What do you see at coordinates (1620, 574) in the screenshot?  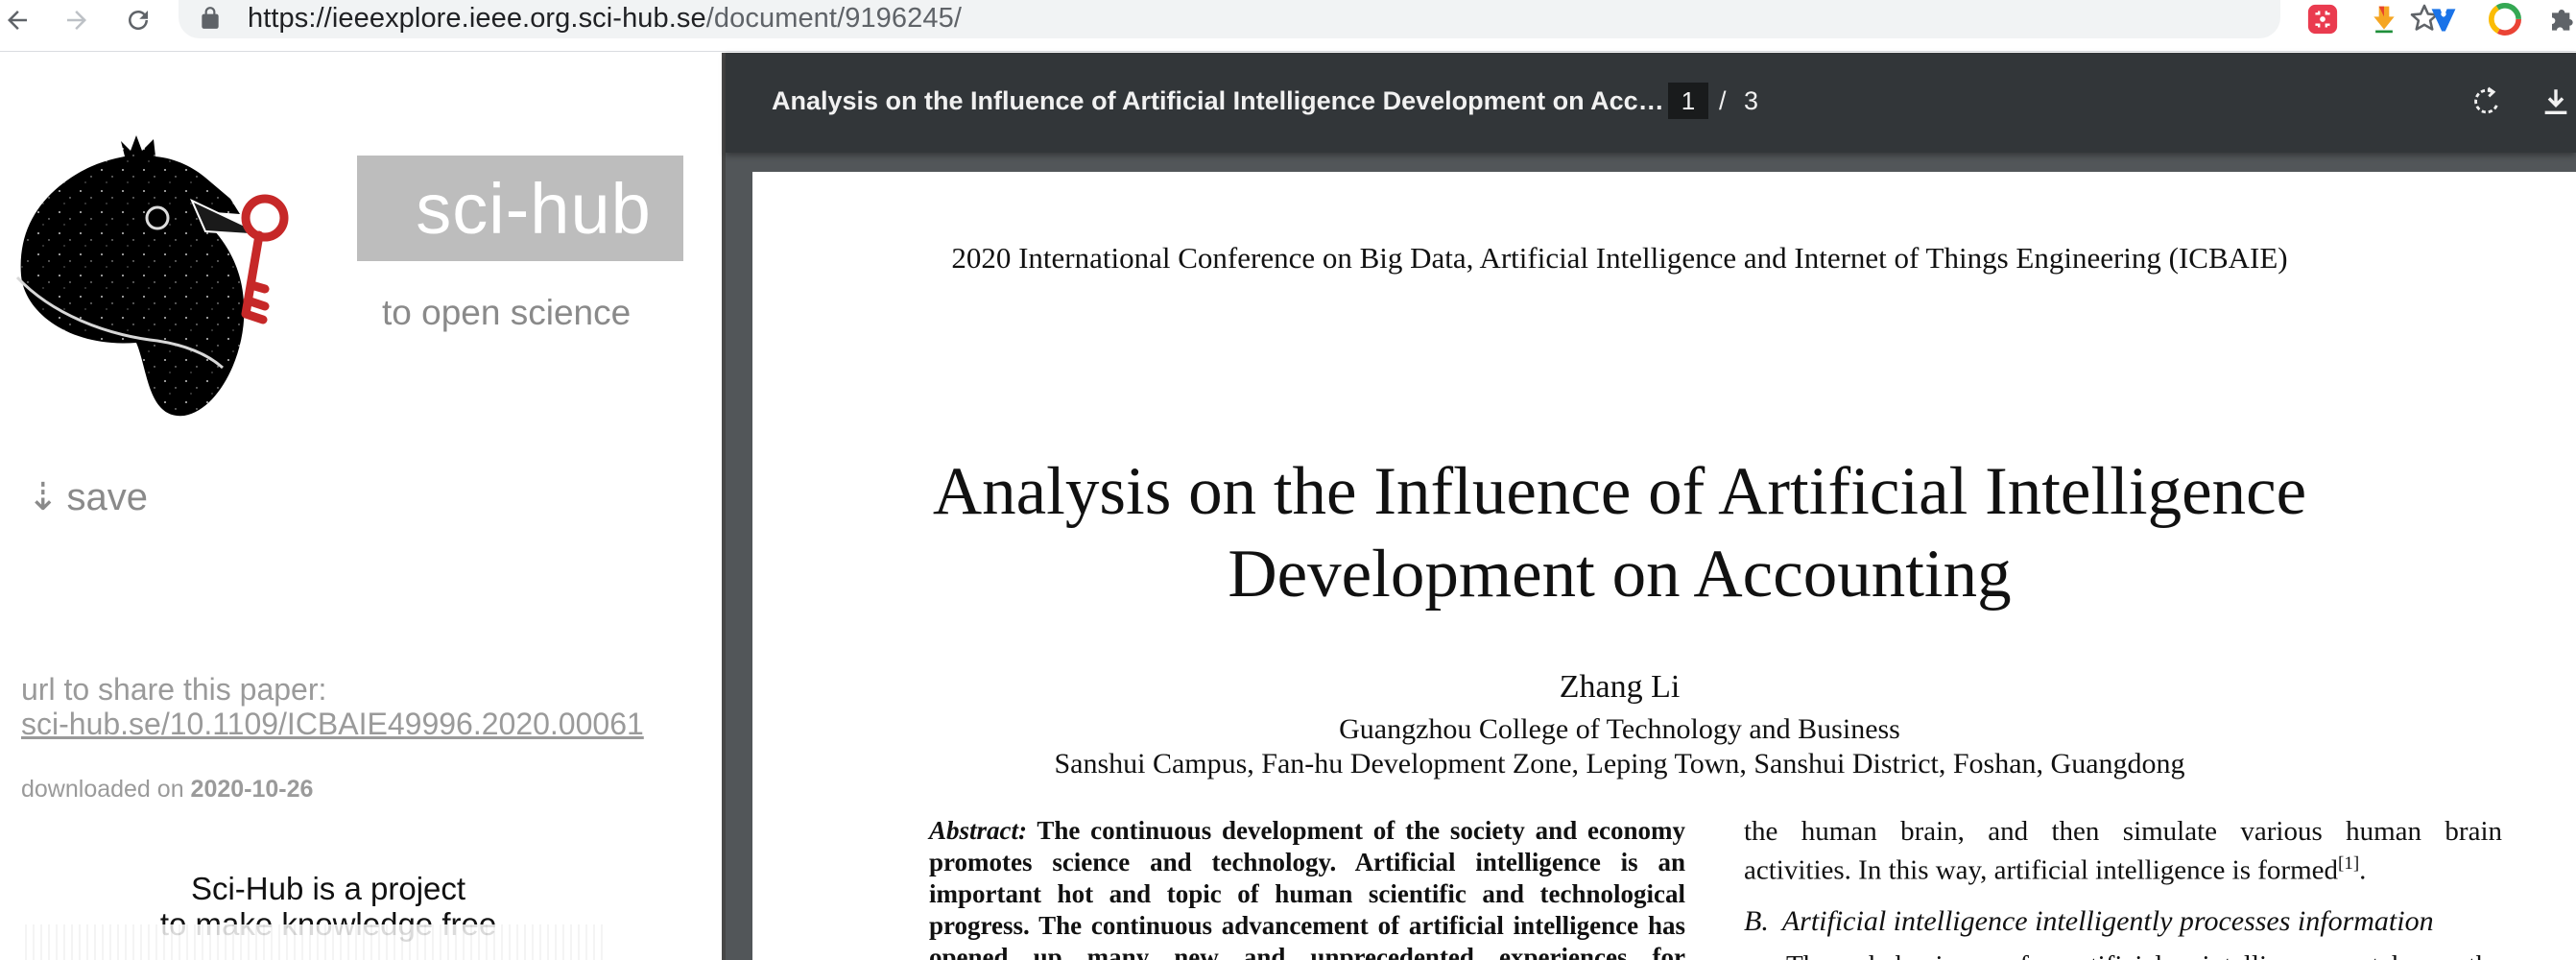 I see `paper-title-line-2: Development on Accounting` at bounding box center [1620, 574].